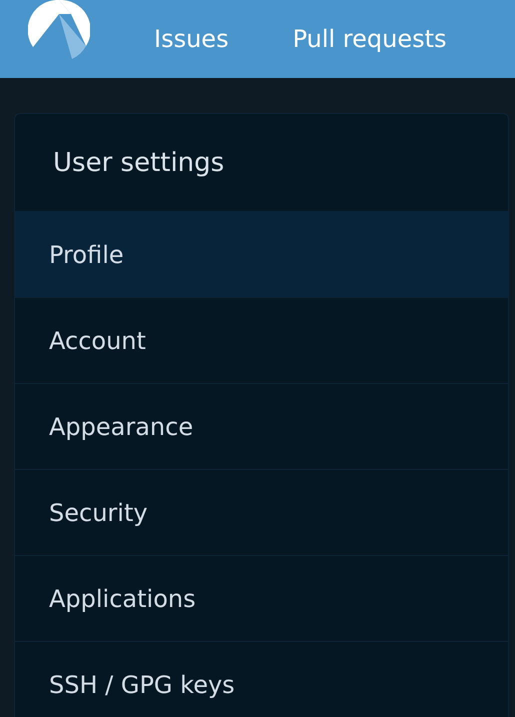 The width and height of the screenshot is (515, 717). I want to click on menu-item: SSH / GPG keys, so click(261, 679).